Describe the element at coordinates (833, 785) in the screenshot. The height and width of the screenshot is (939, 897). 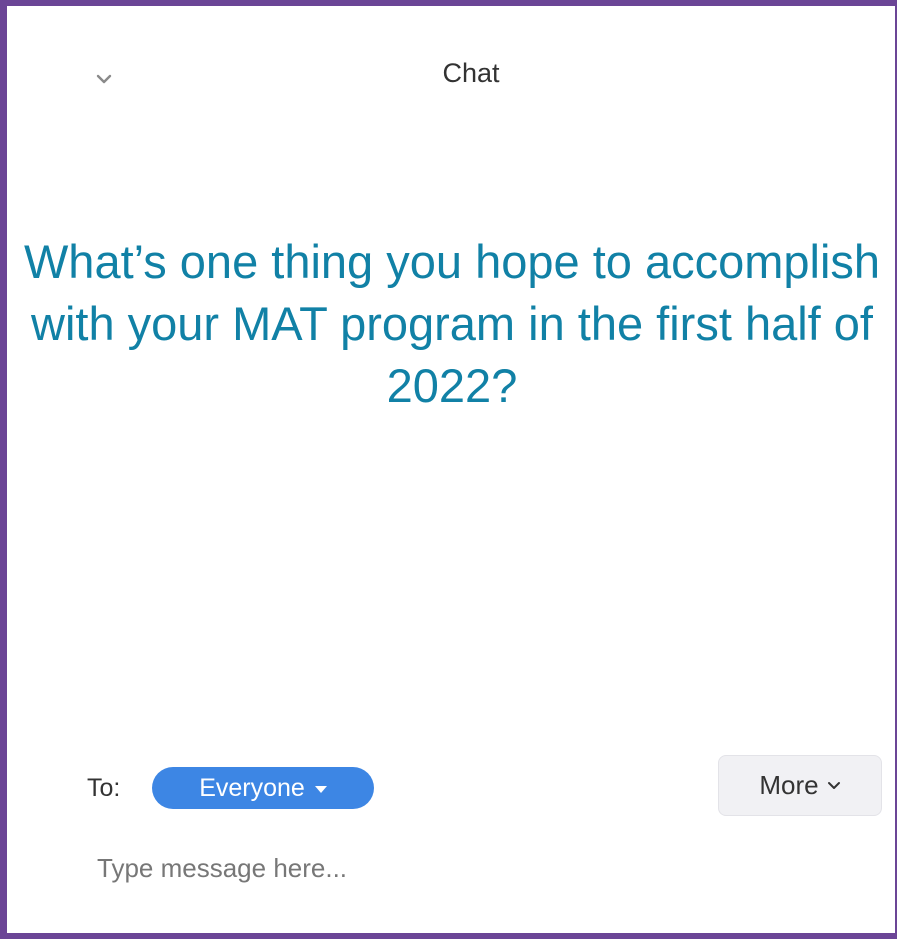
I see `chevron-down-icon` at that location.